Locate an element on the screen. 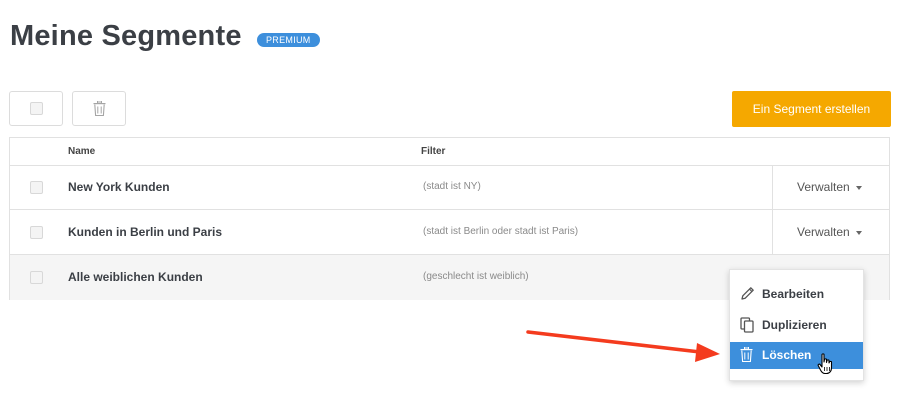 The height and width of the screenshot is (394, 900). table-row: New York Kunden (stadt ist NY) Verwalten is located at coordinates (449, 187).